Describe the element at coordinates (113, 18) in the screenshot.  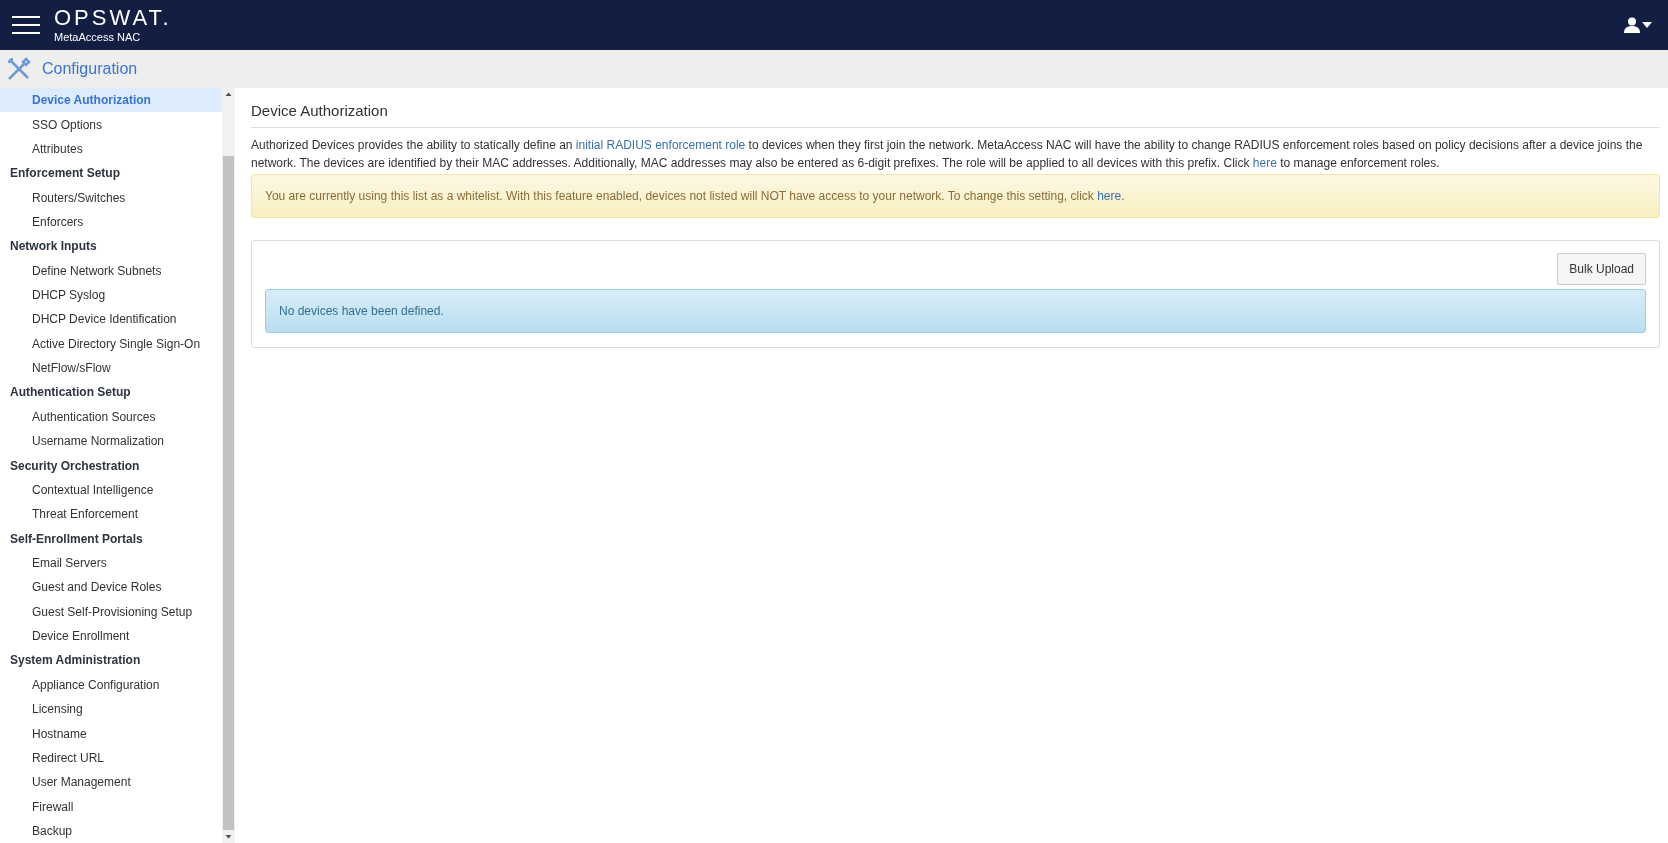
I see `brand-logo: OPSWAT.` at that location.